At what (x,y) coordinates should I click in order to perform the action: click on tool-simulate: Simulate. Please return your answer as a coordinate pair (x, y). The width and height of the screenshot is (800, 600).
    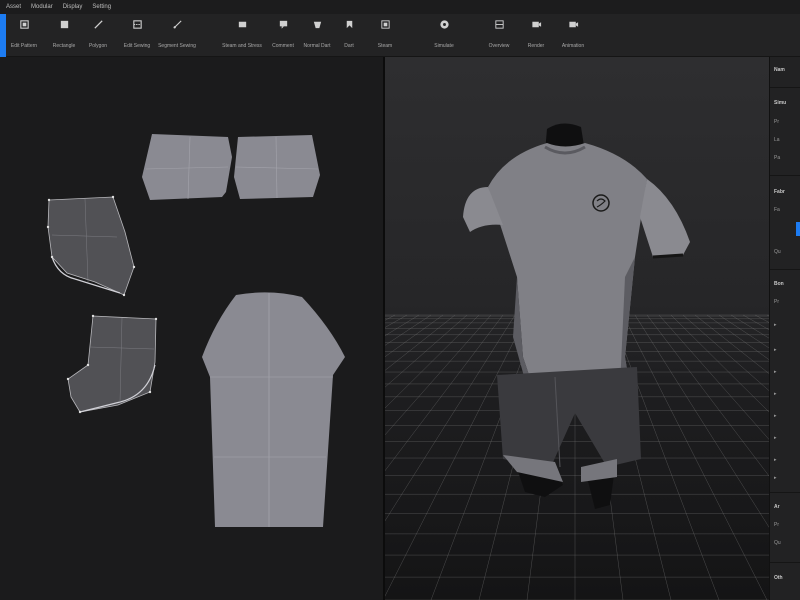
    Looking at the image, I should click on (444, 33).